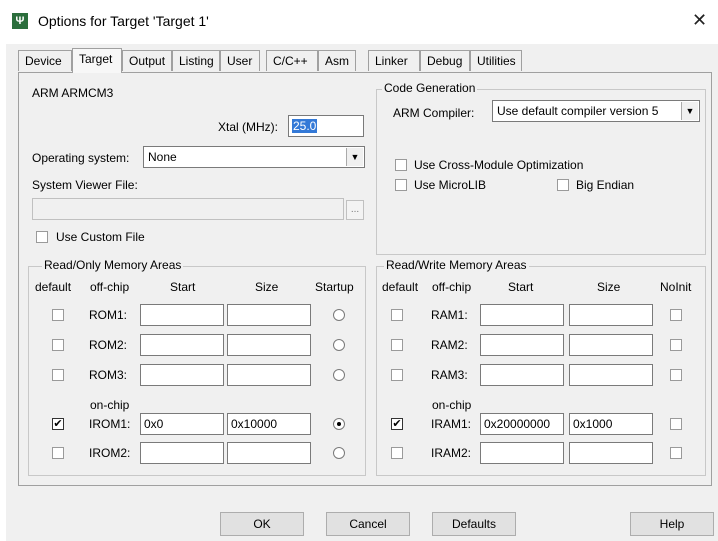  What do you see at coordinates (452, 405) in the screenshot?
I see `rw-onchip-label: on-chip` at bounding box center [452, 405].